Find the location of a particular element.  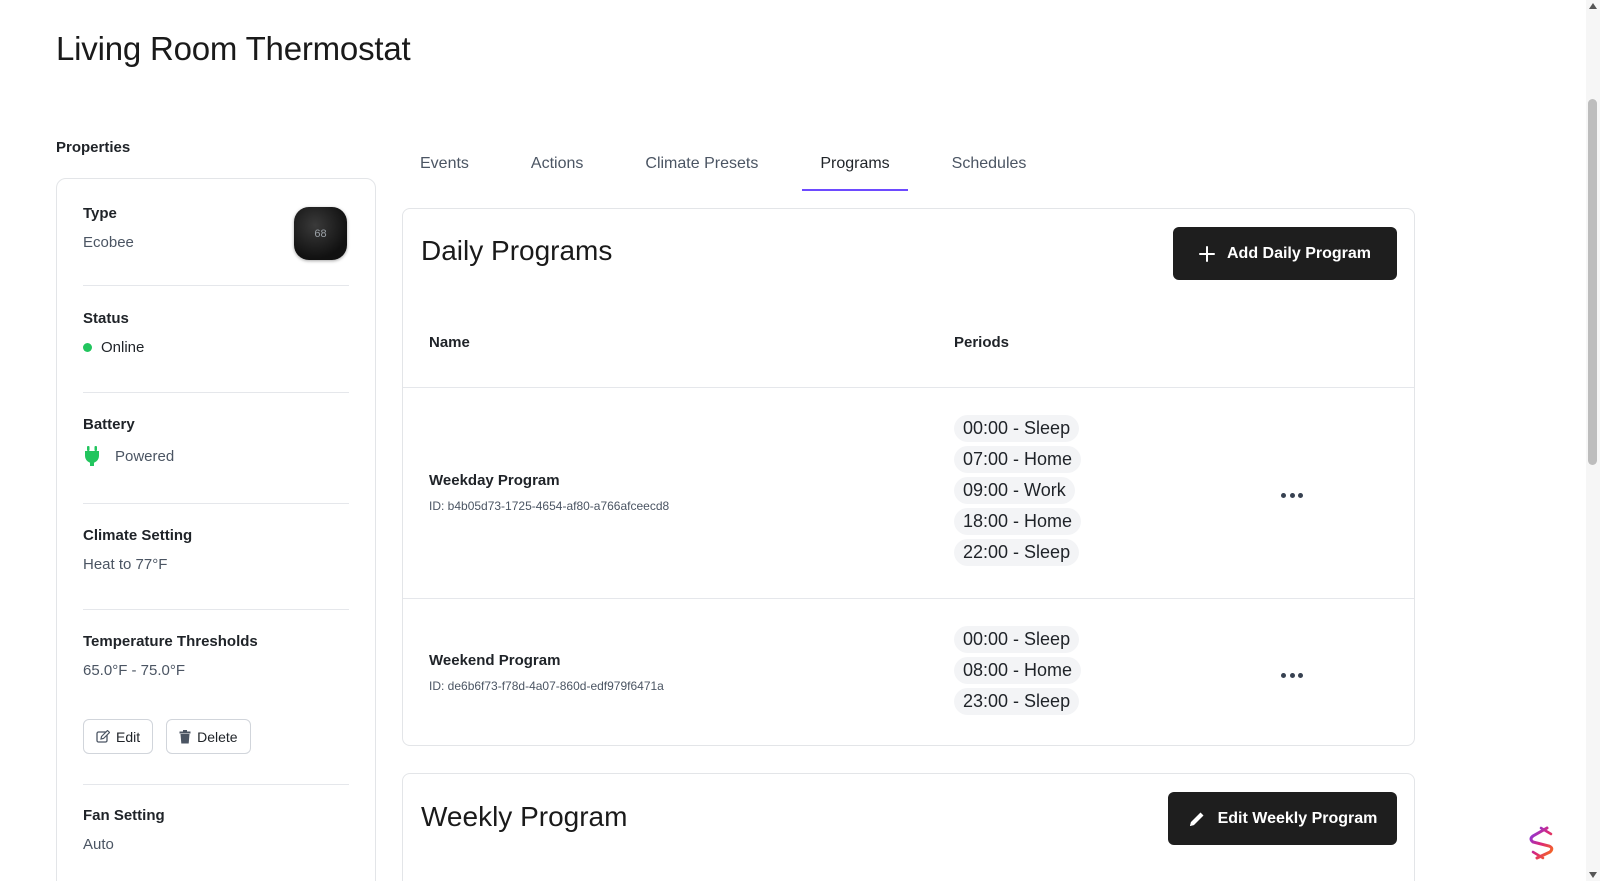

page-title: Living Room Thermostat is located at coordinates (233, 48).